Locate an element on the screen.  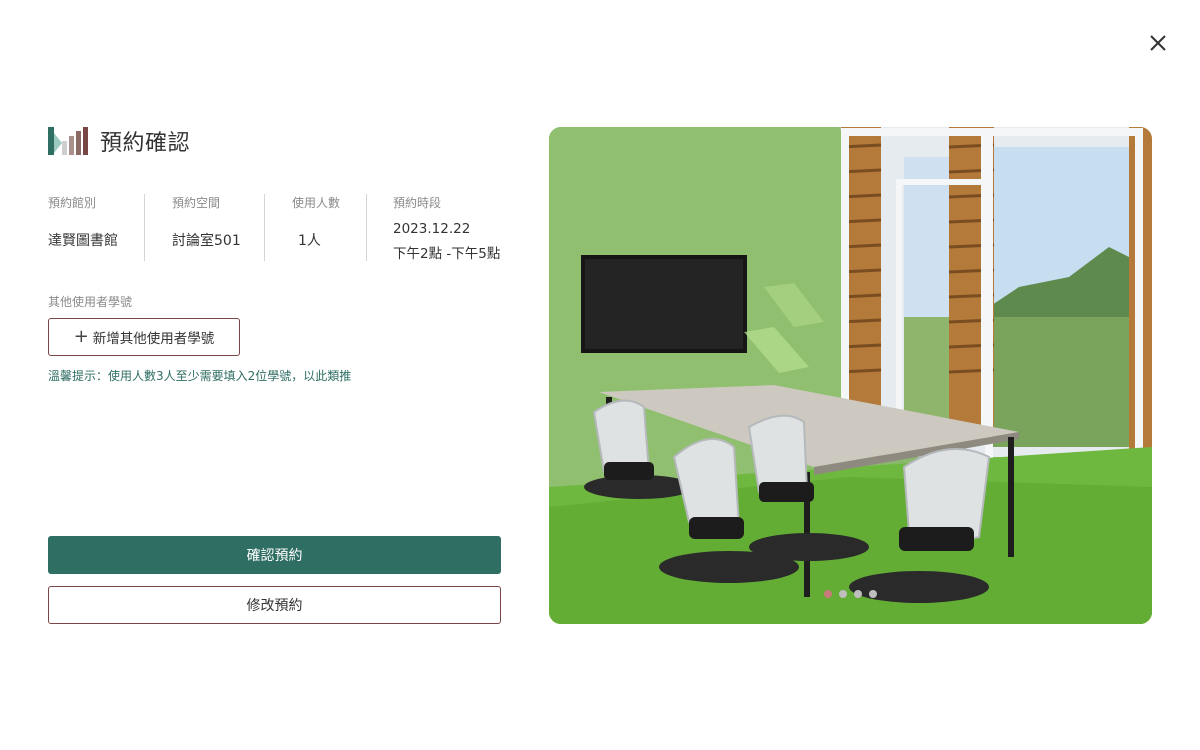
library-logo-icon is located at coordinates (68, 141).